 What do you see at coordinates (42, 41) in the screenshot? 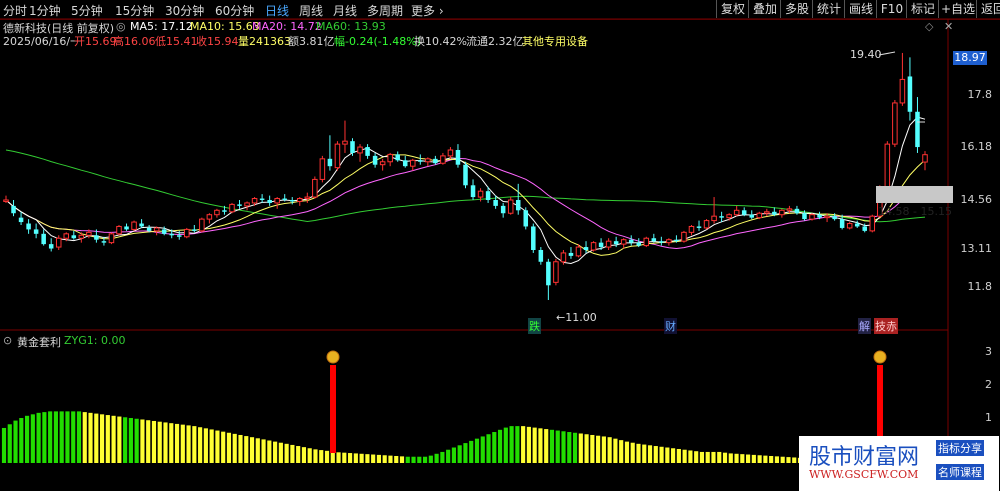
I see `quote-date: 2025/06/16/一` at bounding box center [42, 41].